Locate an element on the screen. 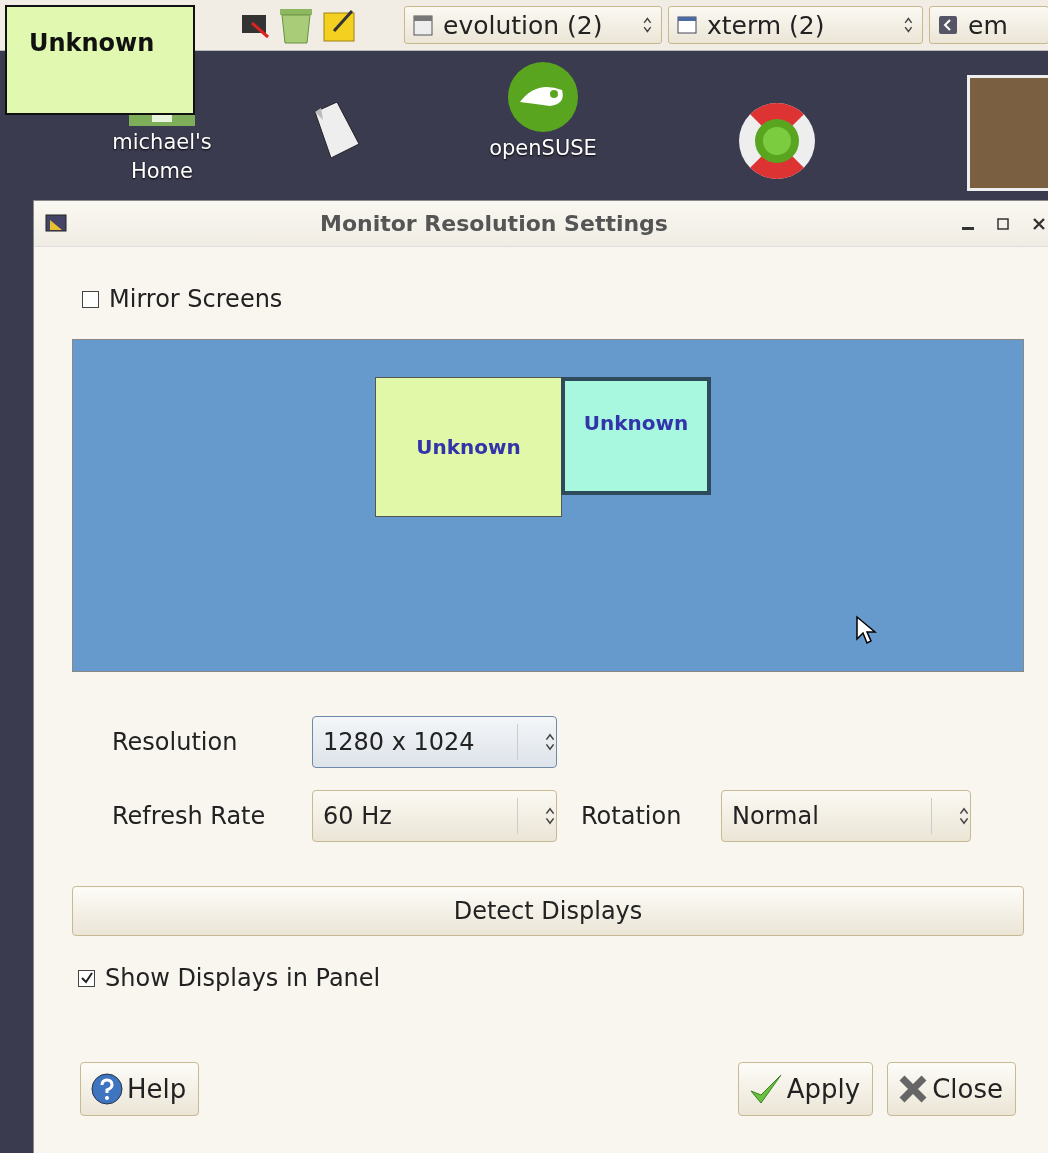  window-icon is located at coordinates (687, 25).